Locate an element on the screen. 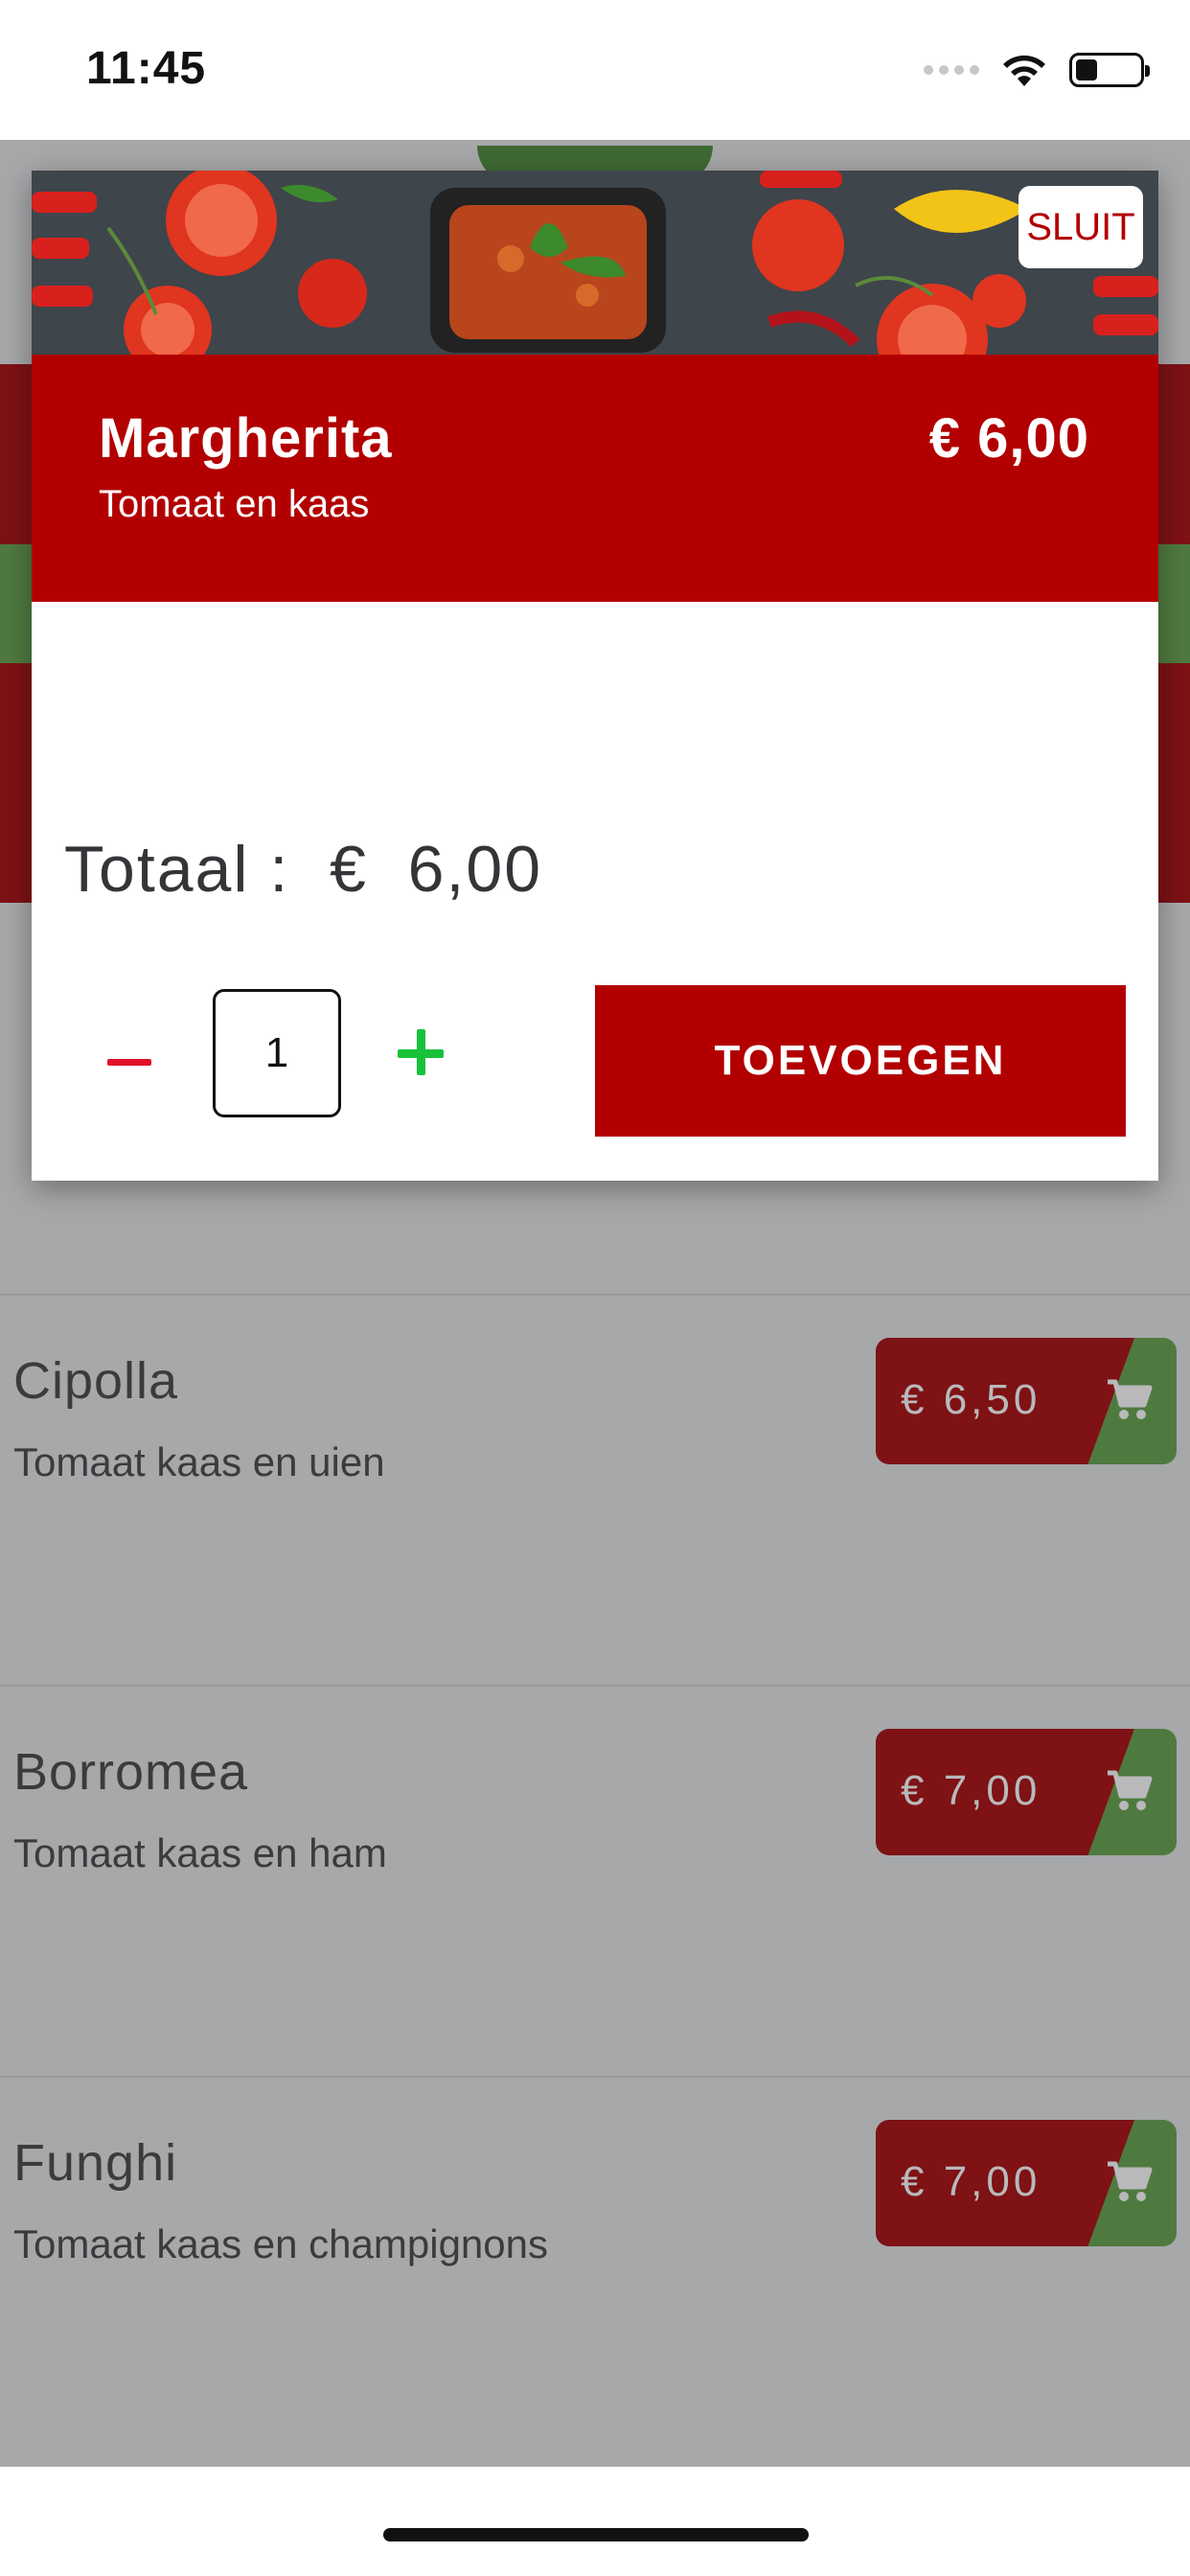 The width and height of the screenshot is (1190, 2576). item-name: Funghi is located at coordinates (95, 2163).